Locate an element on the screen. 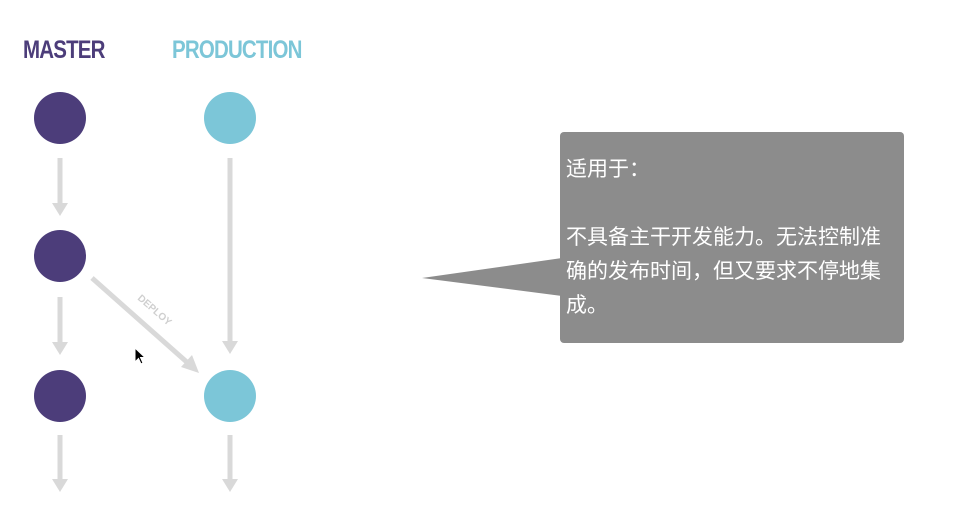 This screenshot has width=966, height=508. callout-text: 适用于： 不具备主干开发能力。无法控制准确的发布时间，但又要求不停地集成。 is located at coordinates (731, 237).